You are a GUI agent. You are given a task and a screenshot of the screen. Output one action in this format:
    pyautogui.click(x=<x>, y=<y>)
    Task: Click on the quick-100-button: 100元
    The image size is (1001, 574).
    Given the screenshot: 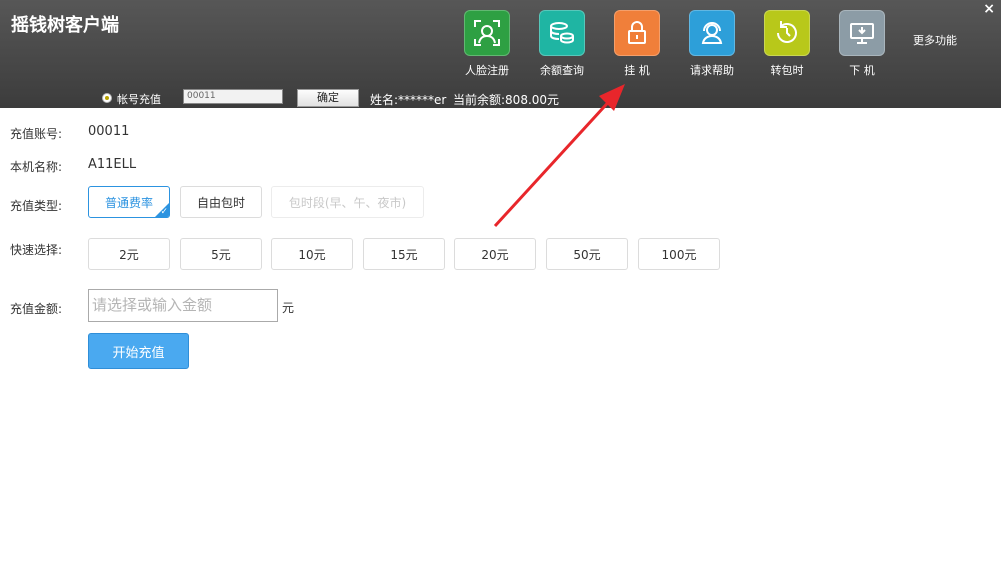 What is the action you would take?
    pyautogui.click(x=679, y=254)
    